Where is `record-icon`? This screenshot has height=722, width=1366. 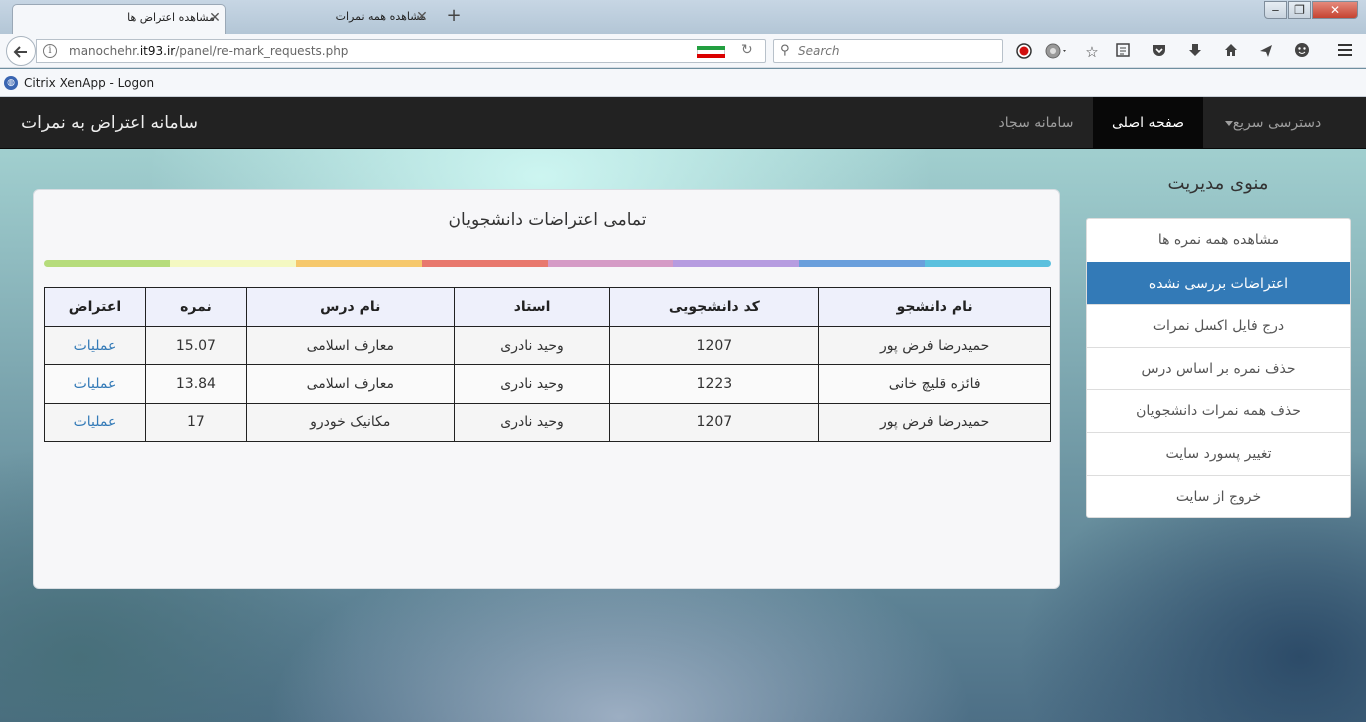 record-icon is located at coordinates (1024, 52).